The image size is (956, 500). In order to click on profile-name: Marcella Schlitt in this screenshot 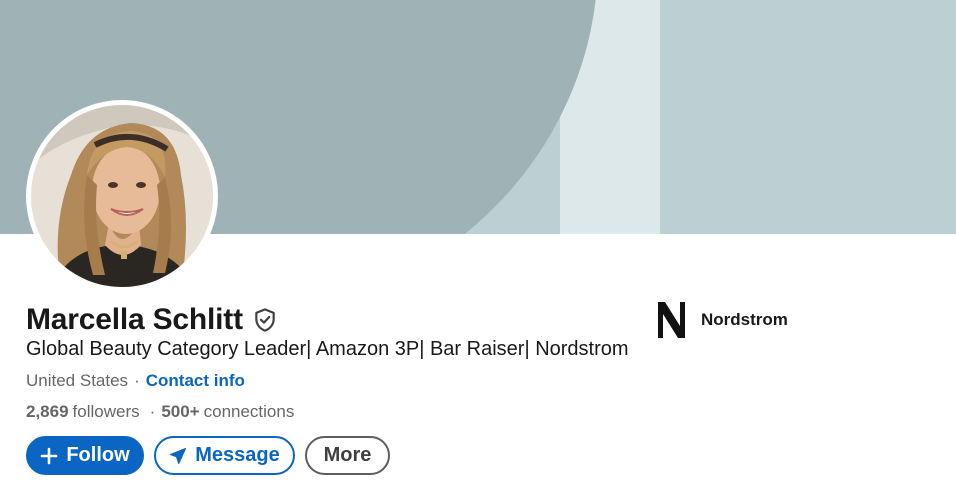, I will do `click(134, 319)`.